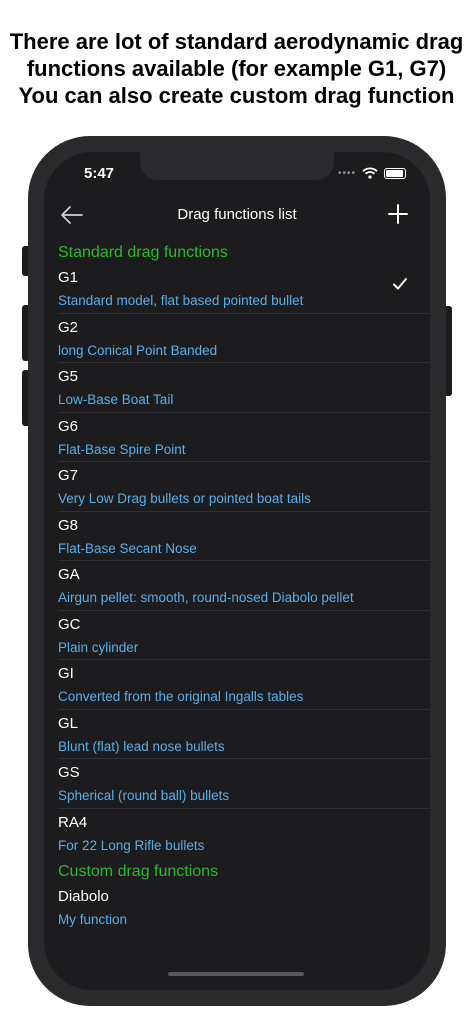 The height and width of the screenshot is (1024, 473). I want to click on battery-icon, so click(395, 173).